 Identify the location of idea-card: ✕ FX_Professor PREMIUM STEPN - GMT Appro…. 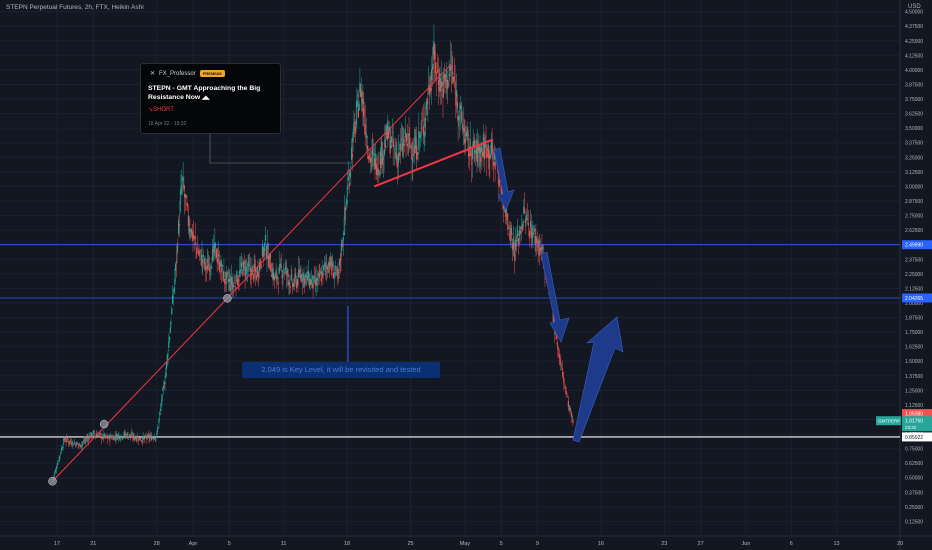
(210, 98).